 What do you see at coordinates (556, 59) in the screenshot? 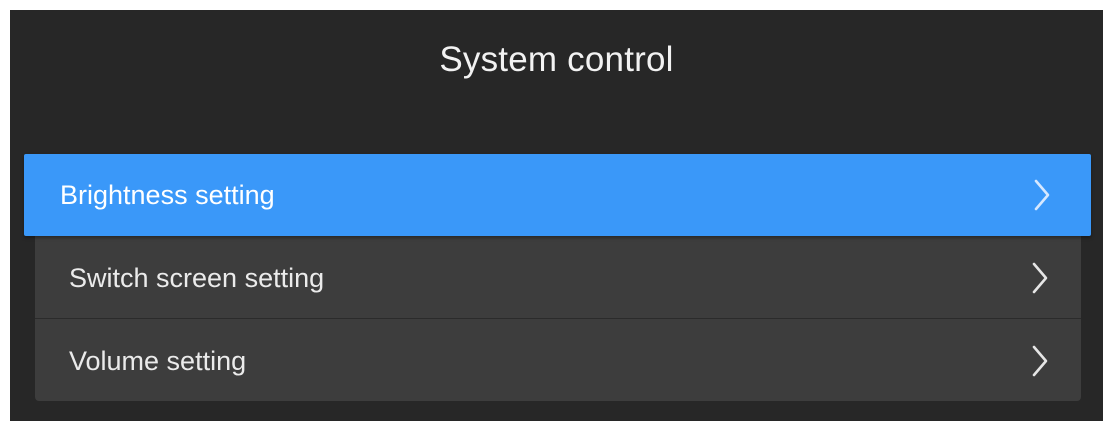
I see `page-title: System control` at bounding box center [556, 59].